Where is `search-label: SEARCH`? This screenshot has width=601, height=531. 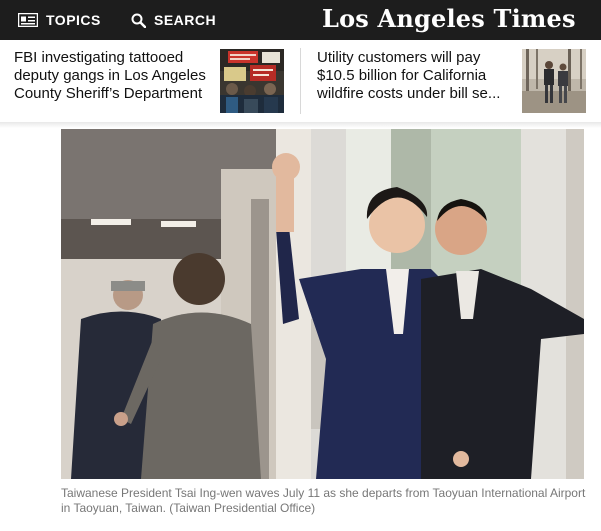
search-label: SEARCH is located at coordinates (185, 20).